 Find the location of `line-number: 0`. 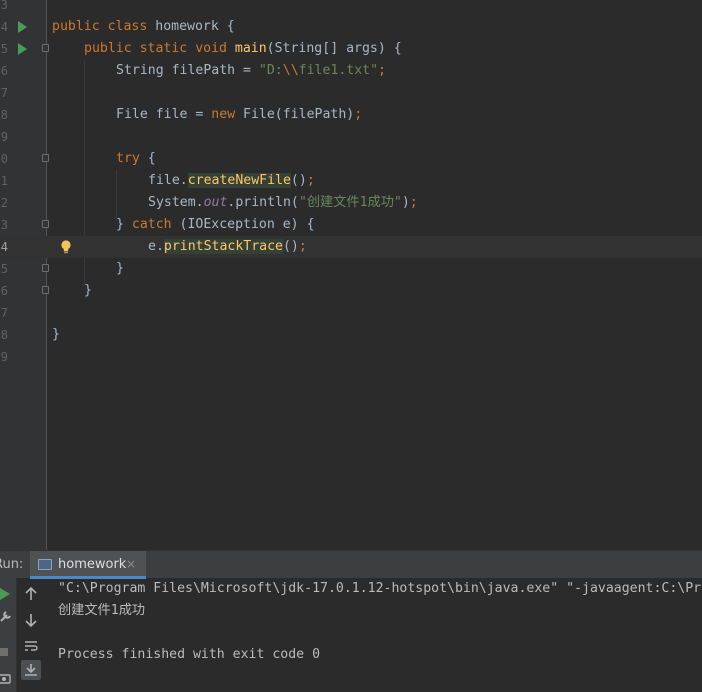

line-number: 0 is located at coordinates (4, 159).